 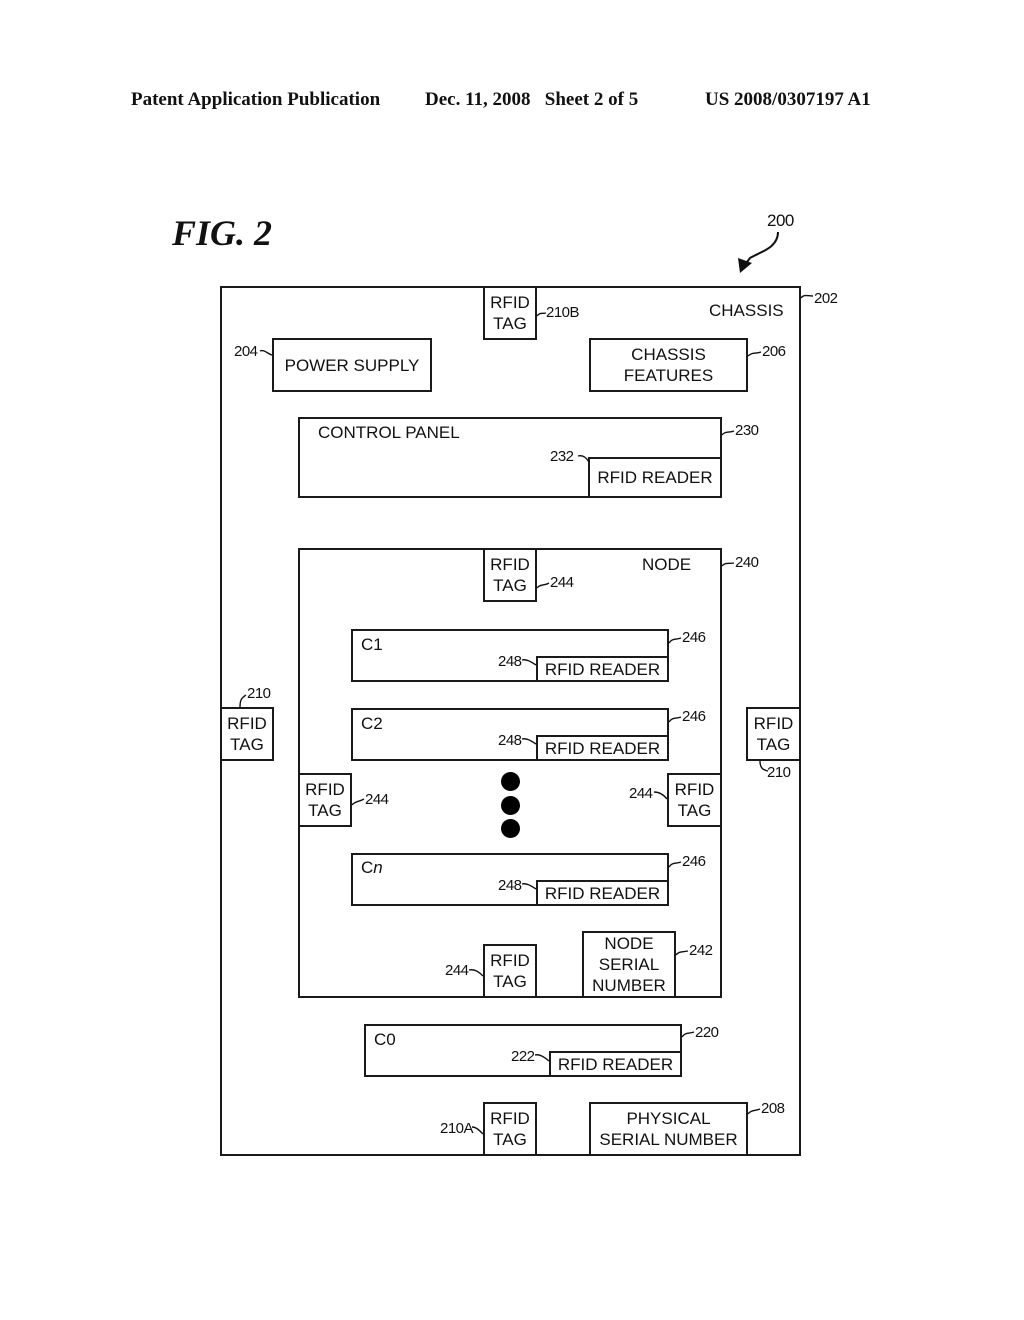 I want to click on component-c1-reader-ref: 248, so click(x=510, y=661).